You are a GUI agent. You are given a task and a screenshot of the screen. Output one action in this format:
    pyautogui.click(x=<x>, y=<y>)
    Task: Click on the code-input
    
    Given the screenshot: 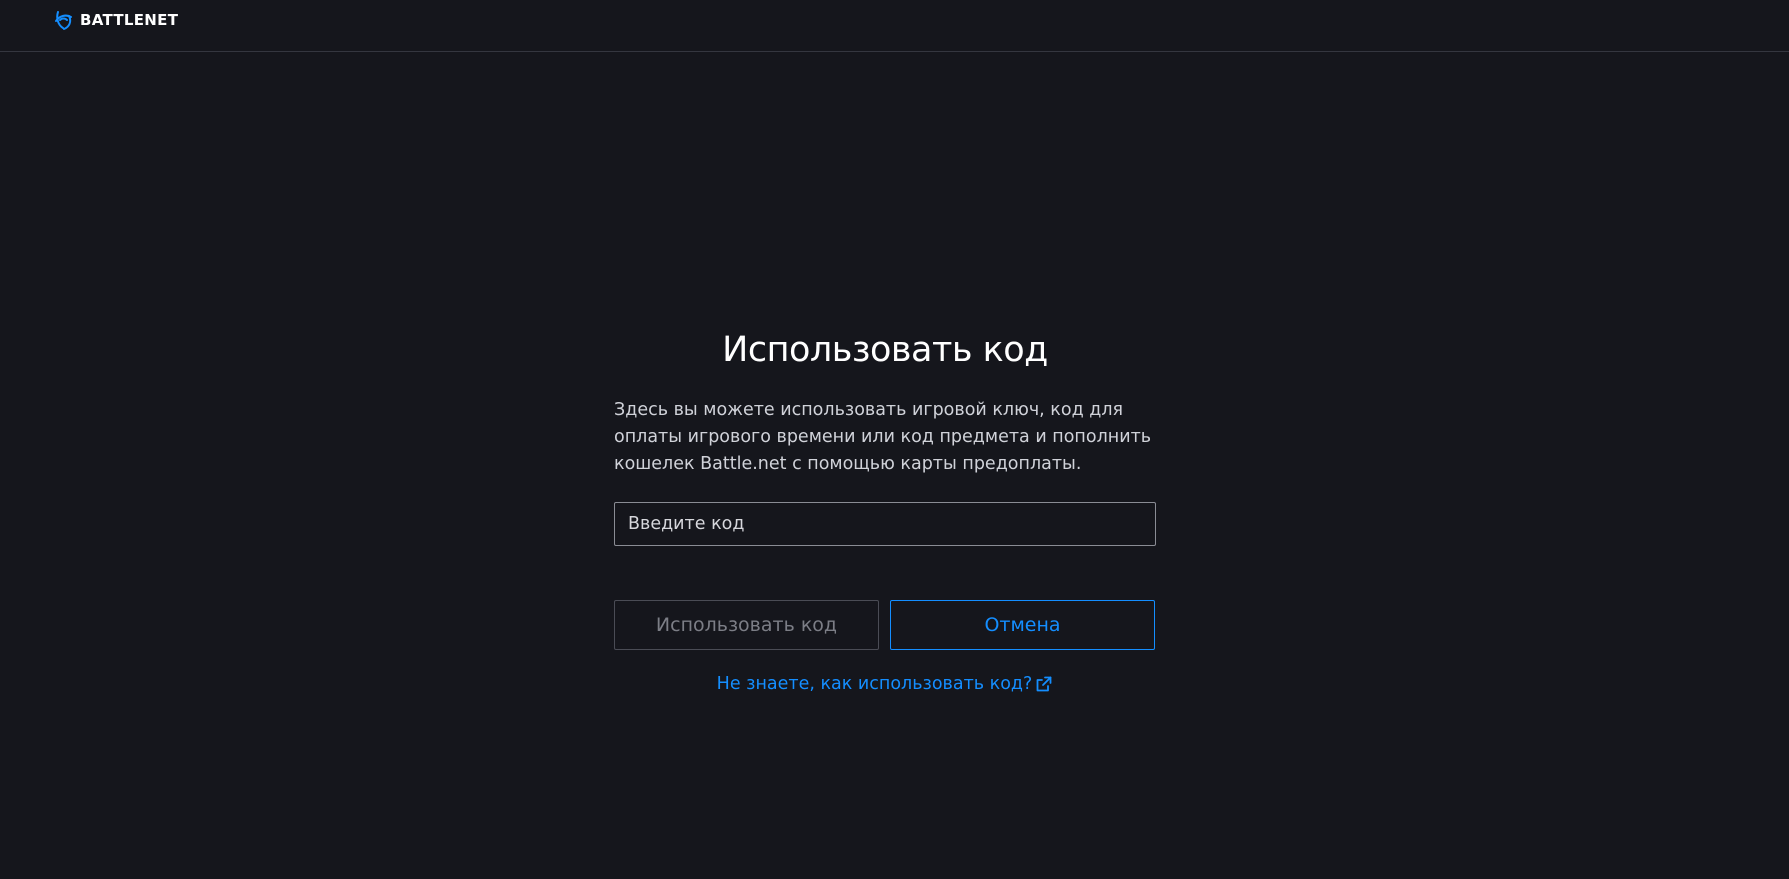 What is the action you would take?
    pyautogui.click(x=885, y=524)
    